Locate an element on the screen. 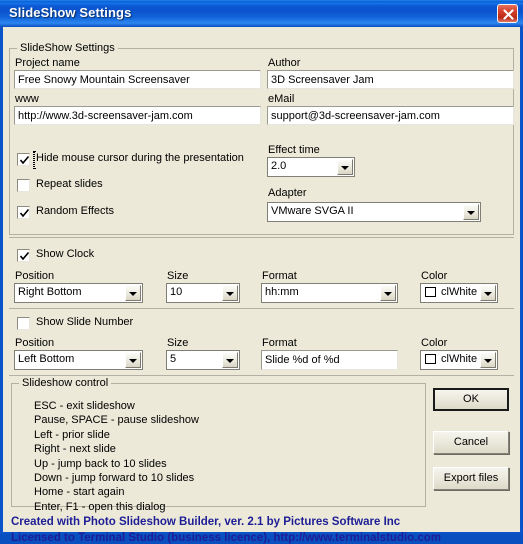 This screenshot has width=523, height=544. clock-format-dropdown: hh:mm is located at coordinates (329, 293).